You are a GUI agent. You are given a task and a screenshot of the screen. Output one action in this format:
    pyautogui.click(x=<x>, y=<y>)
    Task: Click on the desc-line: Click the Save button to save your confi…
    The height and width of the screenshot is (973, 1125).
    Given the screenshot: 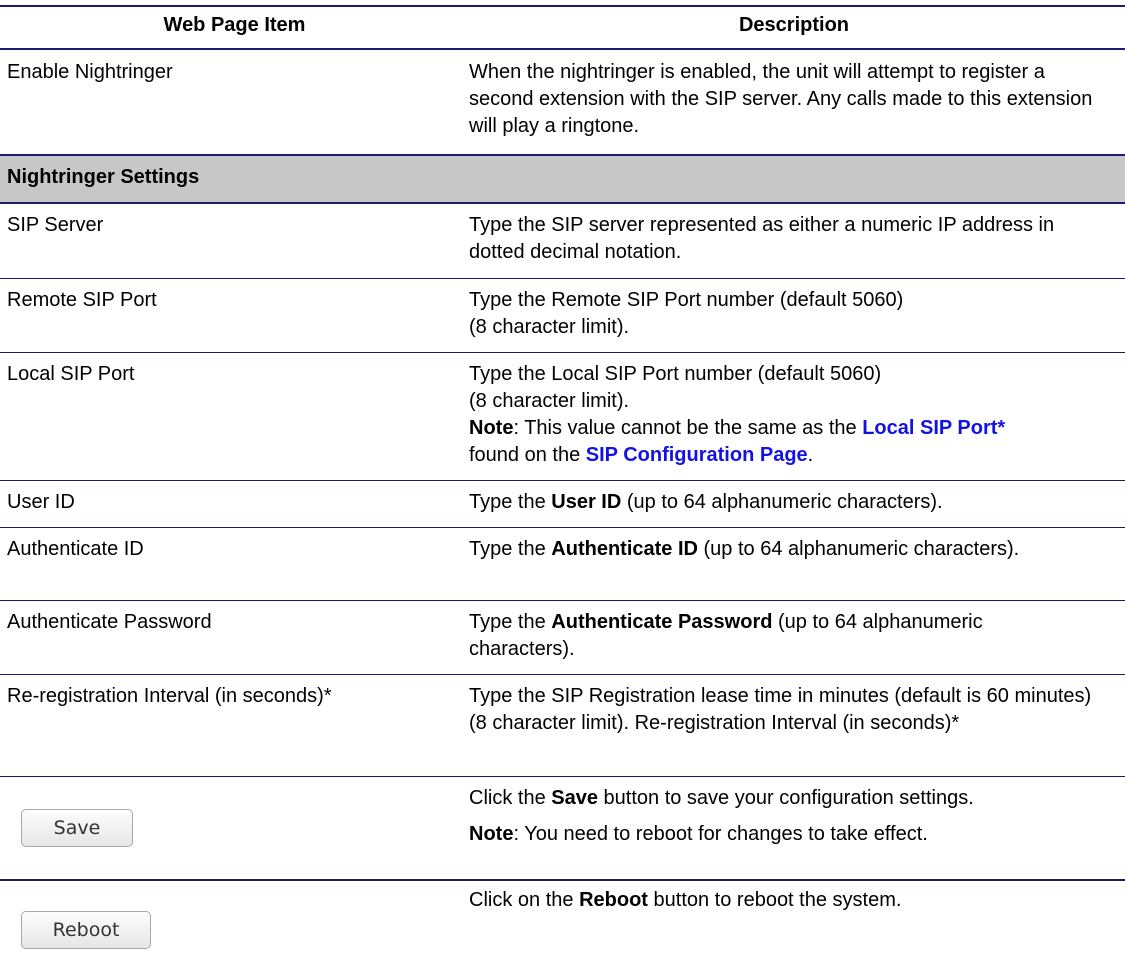 What is the action you would take?
    pyautogui.click(x=794, y=798)
    